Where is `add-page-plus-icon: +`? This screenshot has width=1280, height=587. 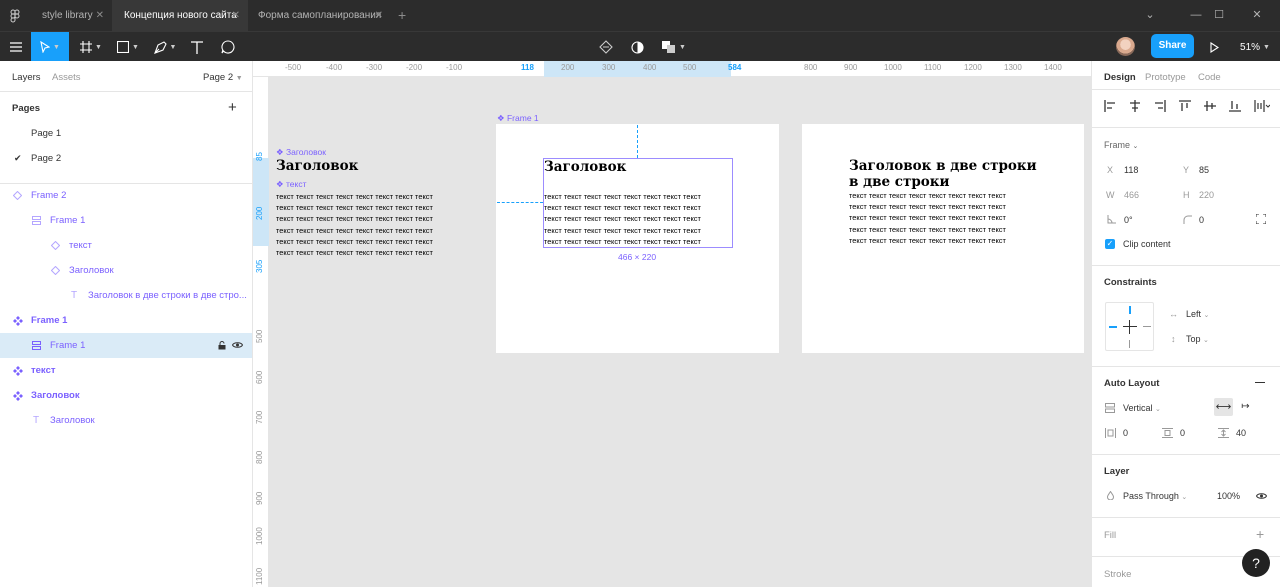 add-page-plus-icon: + is located at coordinates (232, 107).